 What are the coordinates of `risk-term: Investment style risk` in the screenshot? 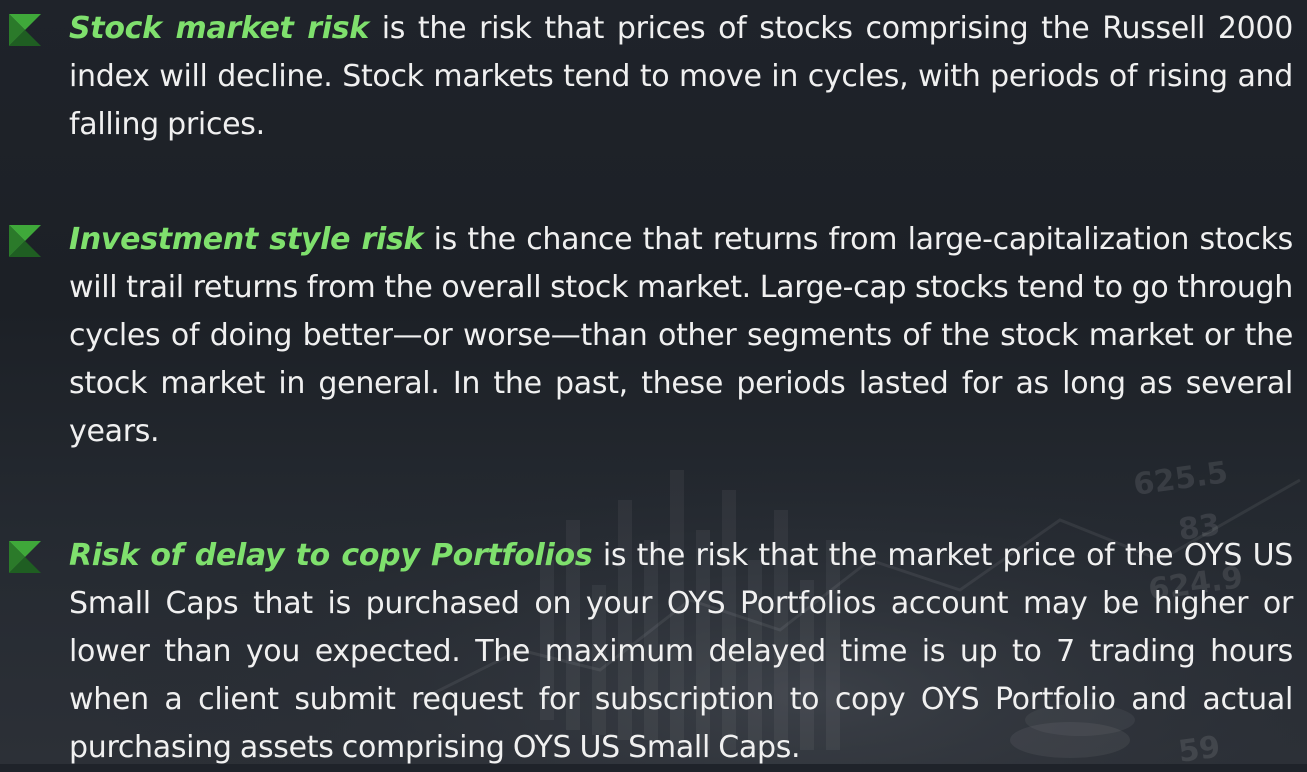 It's located at (246, 239).